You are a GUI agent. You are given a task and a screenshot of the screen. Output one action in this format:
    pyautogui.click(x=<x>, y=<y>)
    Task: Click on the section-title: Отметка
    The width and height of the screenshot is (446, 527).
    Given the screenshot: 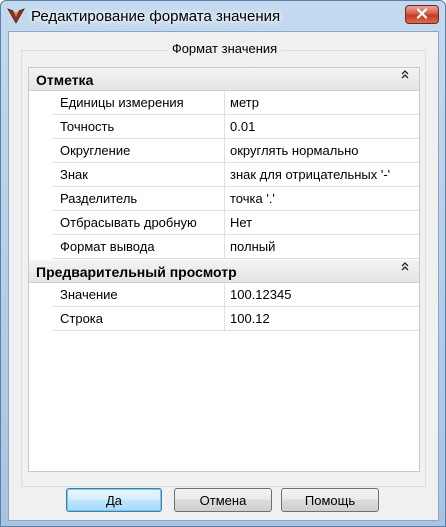 What is the action you would take?
    pyautogui.click(x=65, y=80)
    